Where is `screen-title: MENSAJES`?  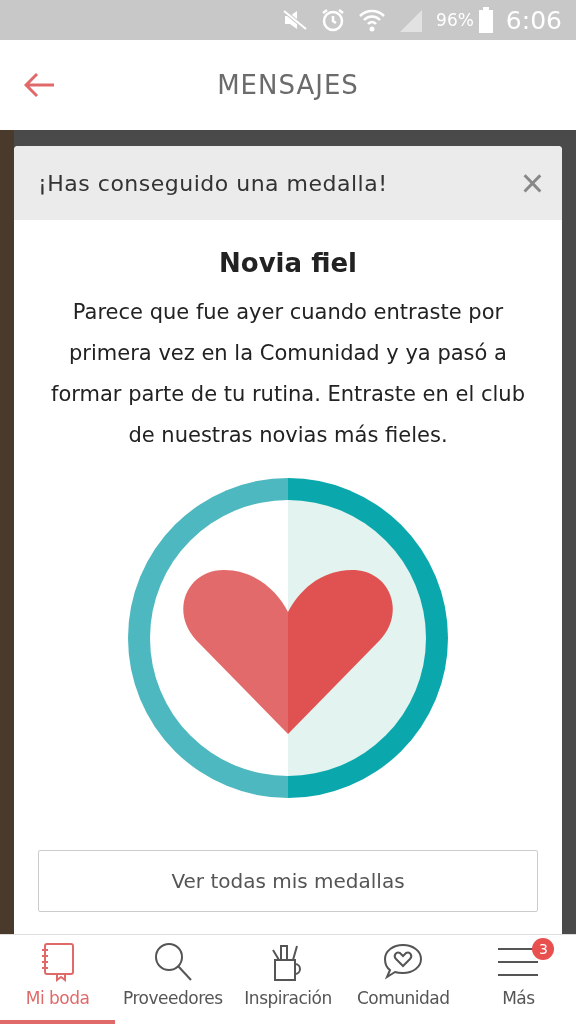 screen-title: MENSAJES is located at coordinates (288, 85).